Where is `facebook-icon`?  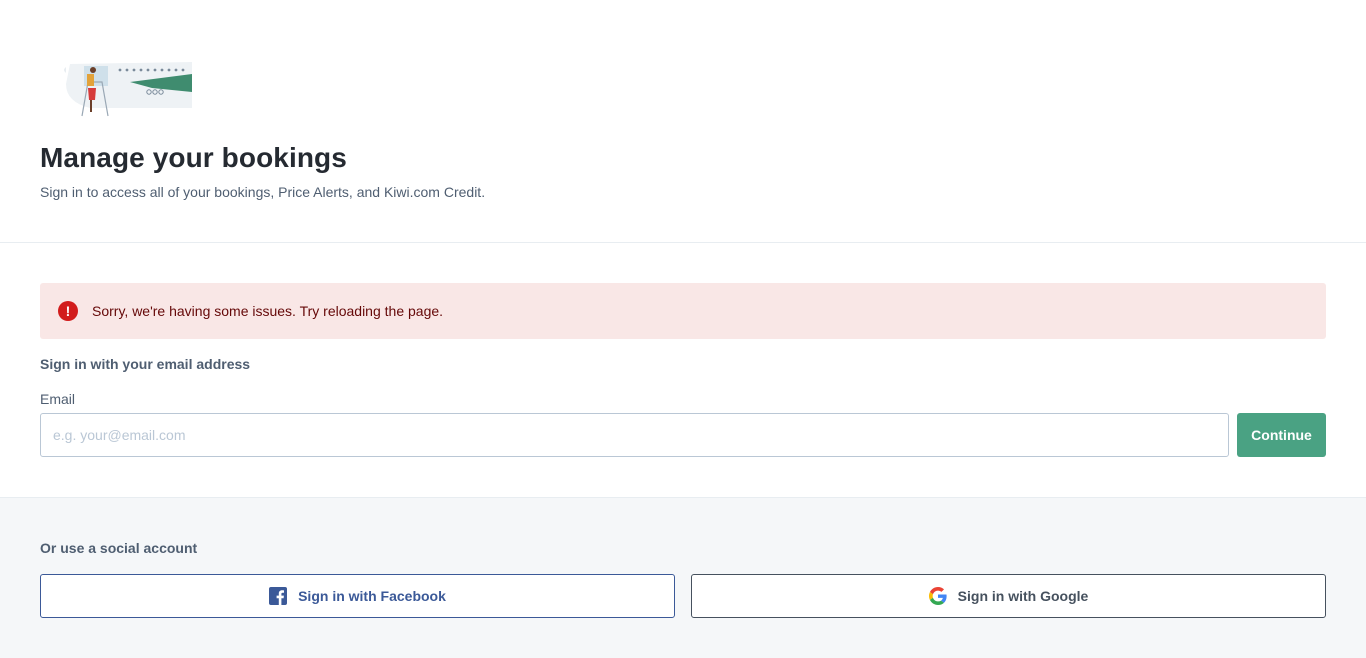 facebook-icon is located at coordinates (278, 596).